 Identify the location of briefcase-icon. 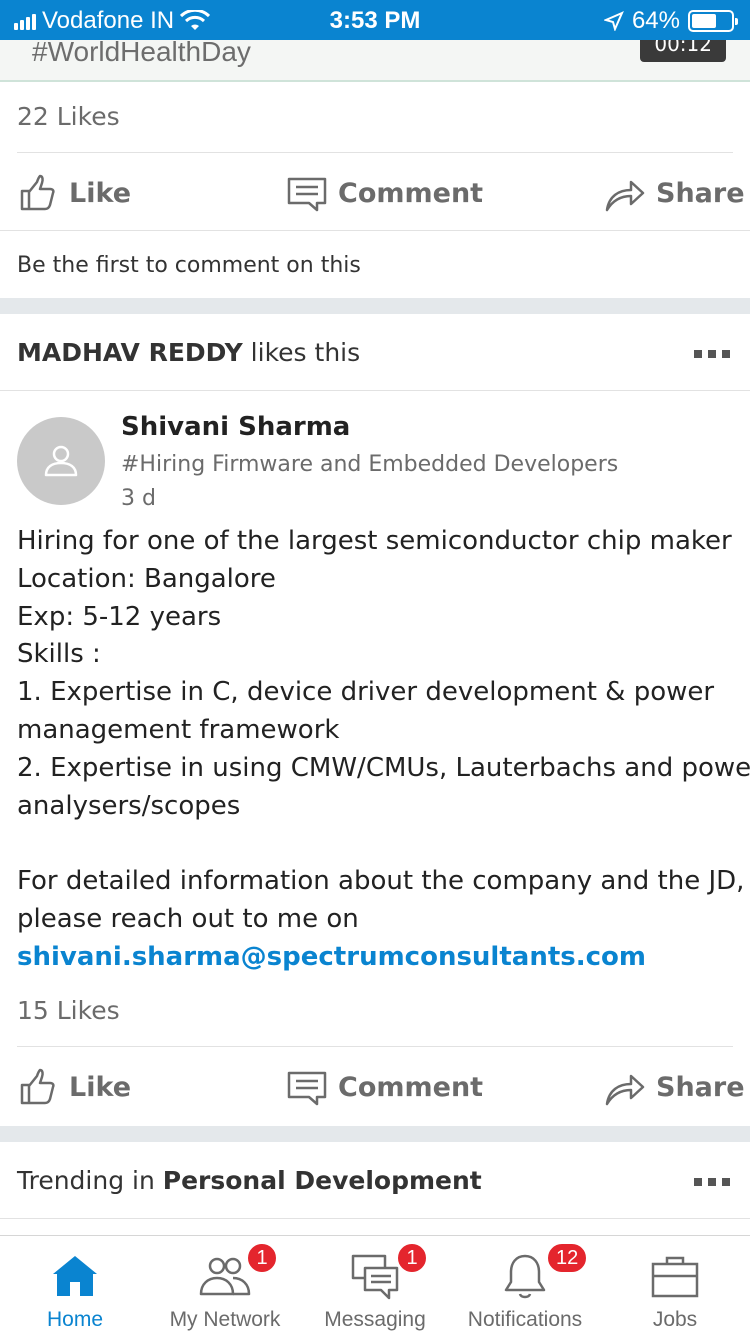
(675, 1277).